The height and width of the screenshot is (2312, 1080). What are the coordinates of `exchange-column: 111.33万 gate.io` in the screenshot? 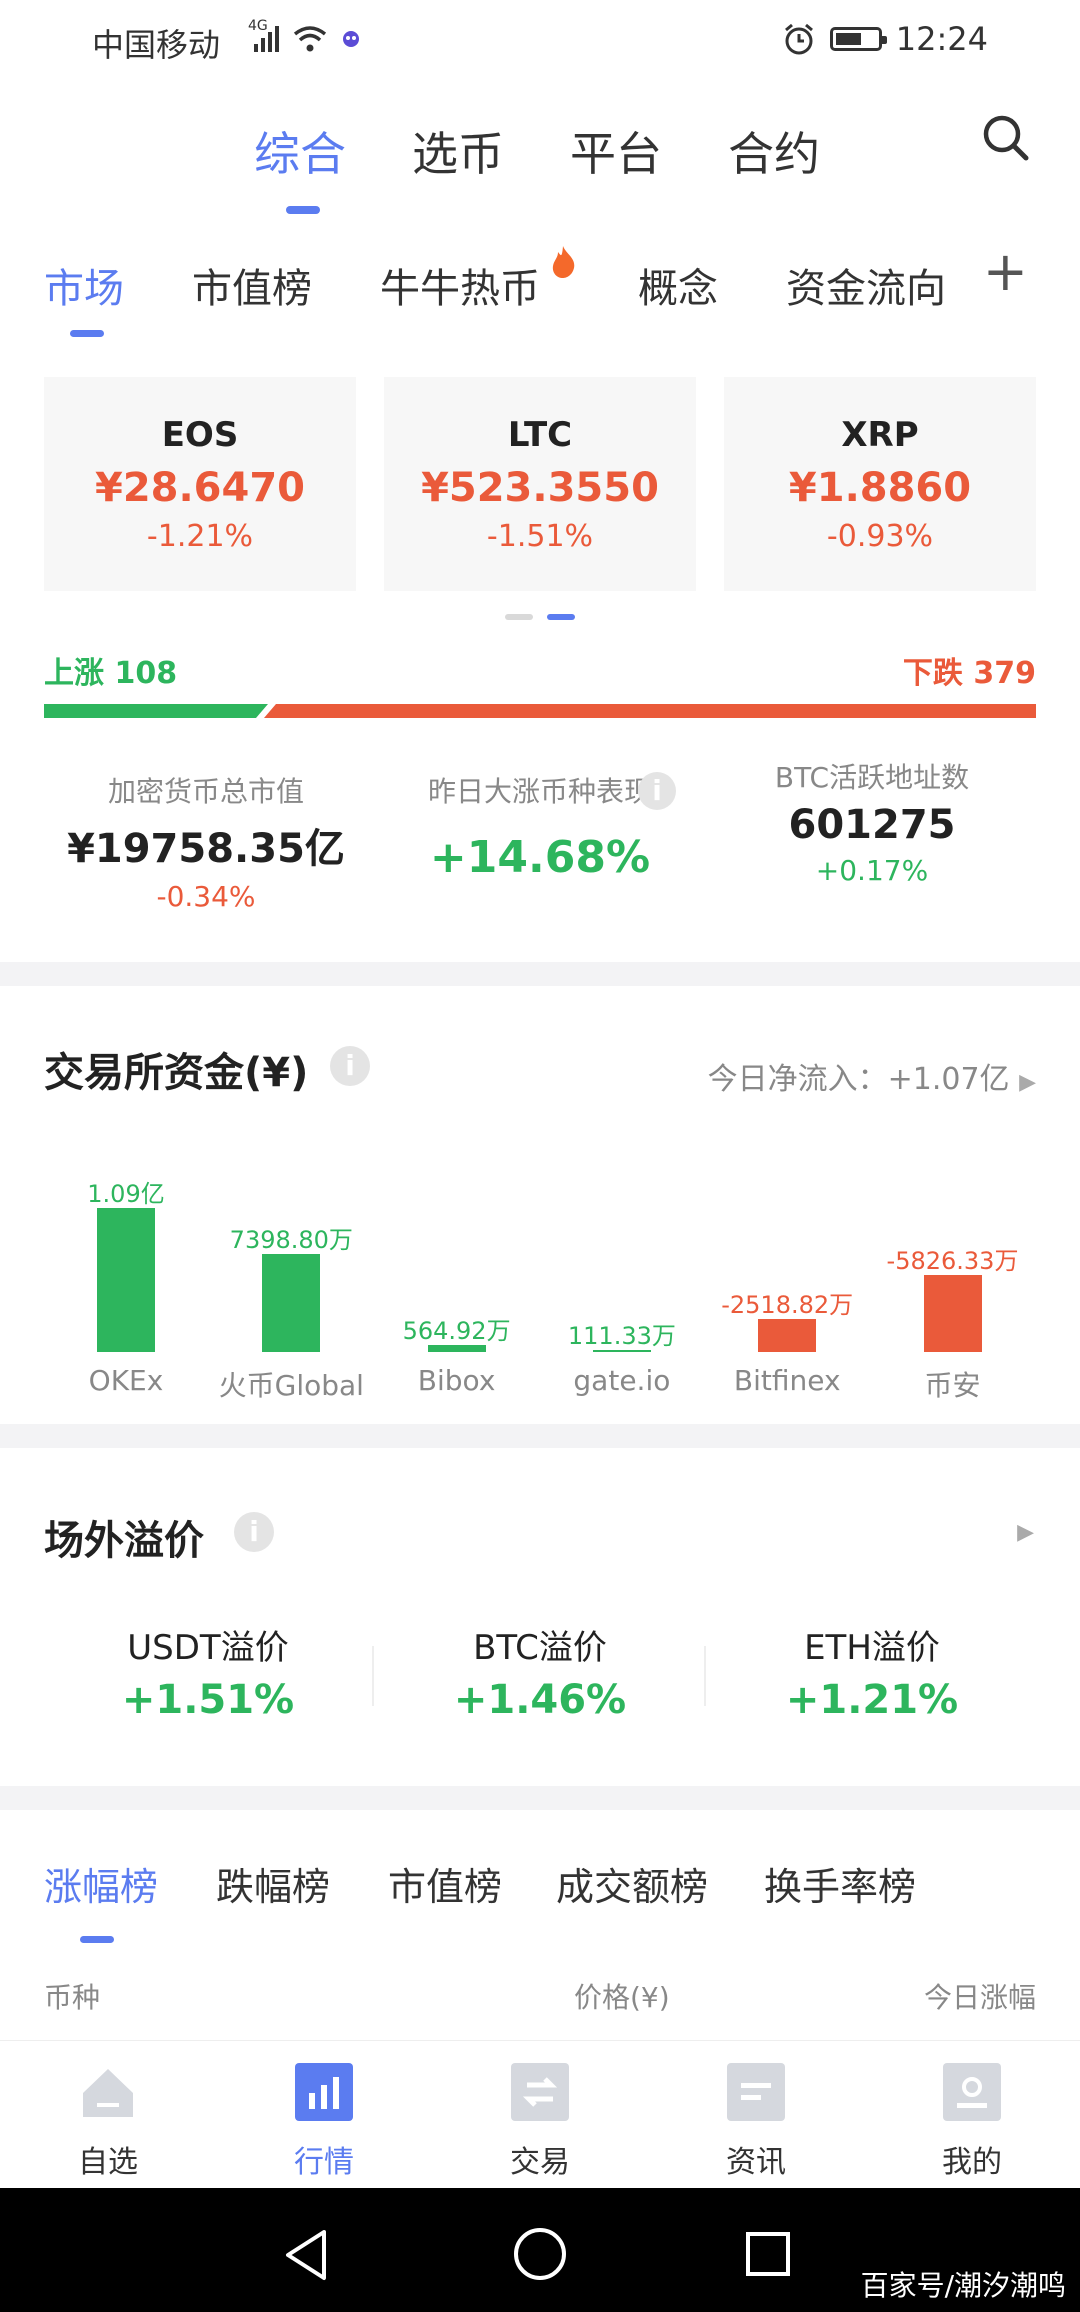 It's located at (622, 1280).